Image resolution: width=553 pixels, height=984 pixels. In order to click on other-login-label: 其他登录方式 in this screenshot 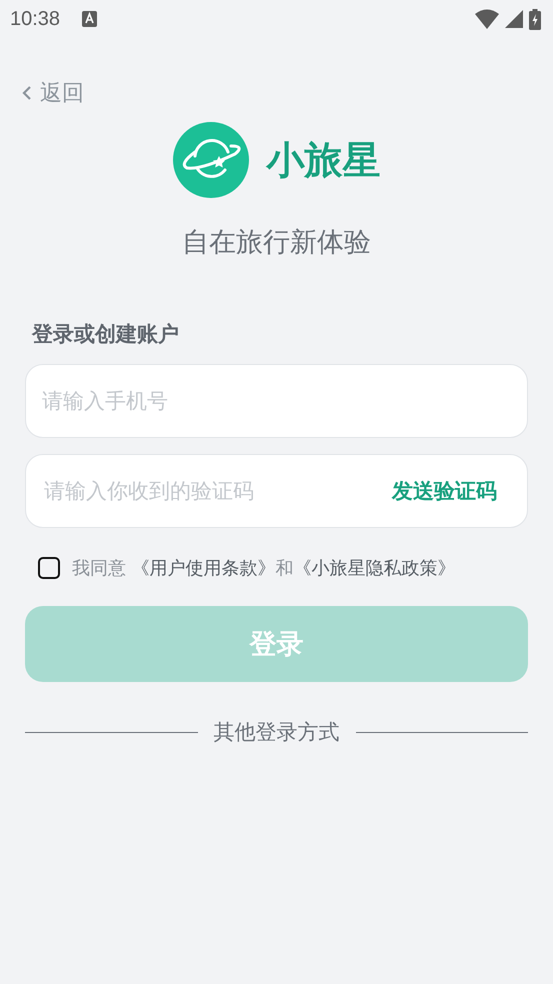, I will do `click(277, 732)`.